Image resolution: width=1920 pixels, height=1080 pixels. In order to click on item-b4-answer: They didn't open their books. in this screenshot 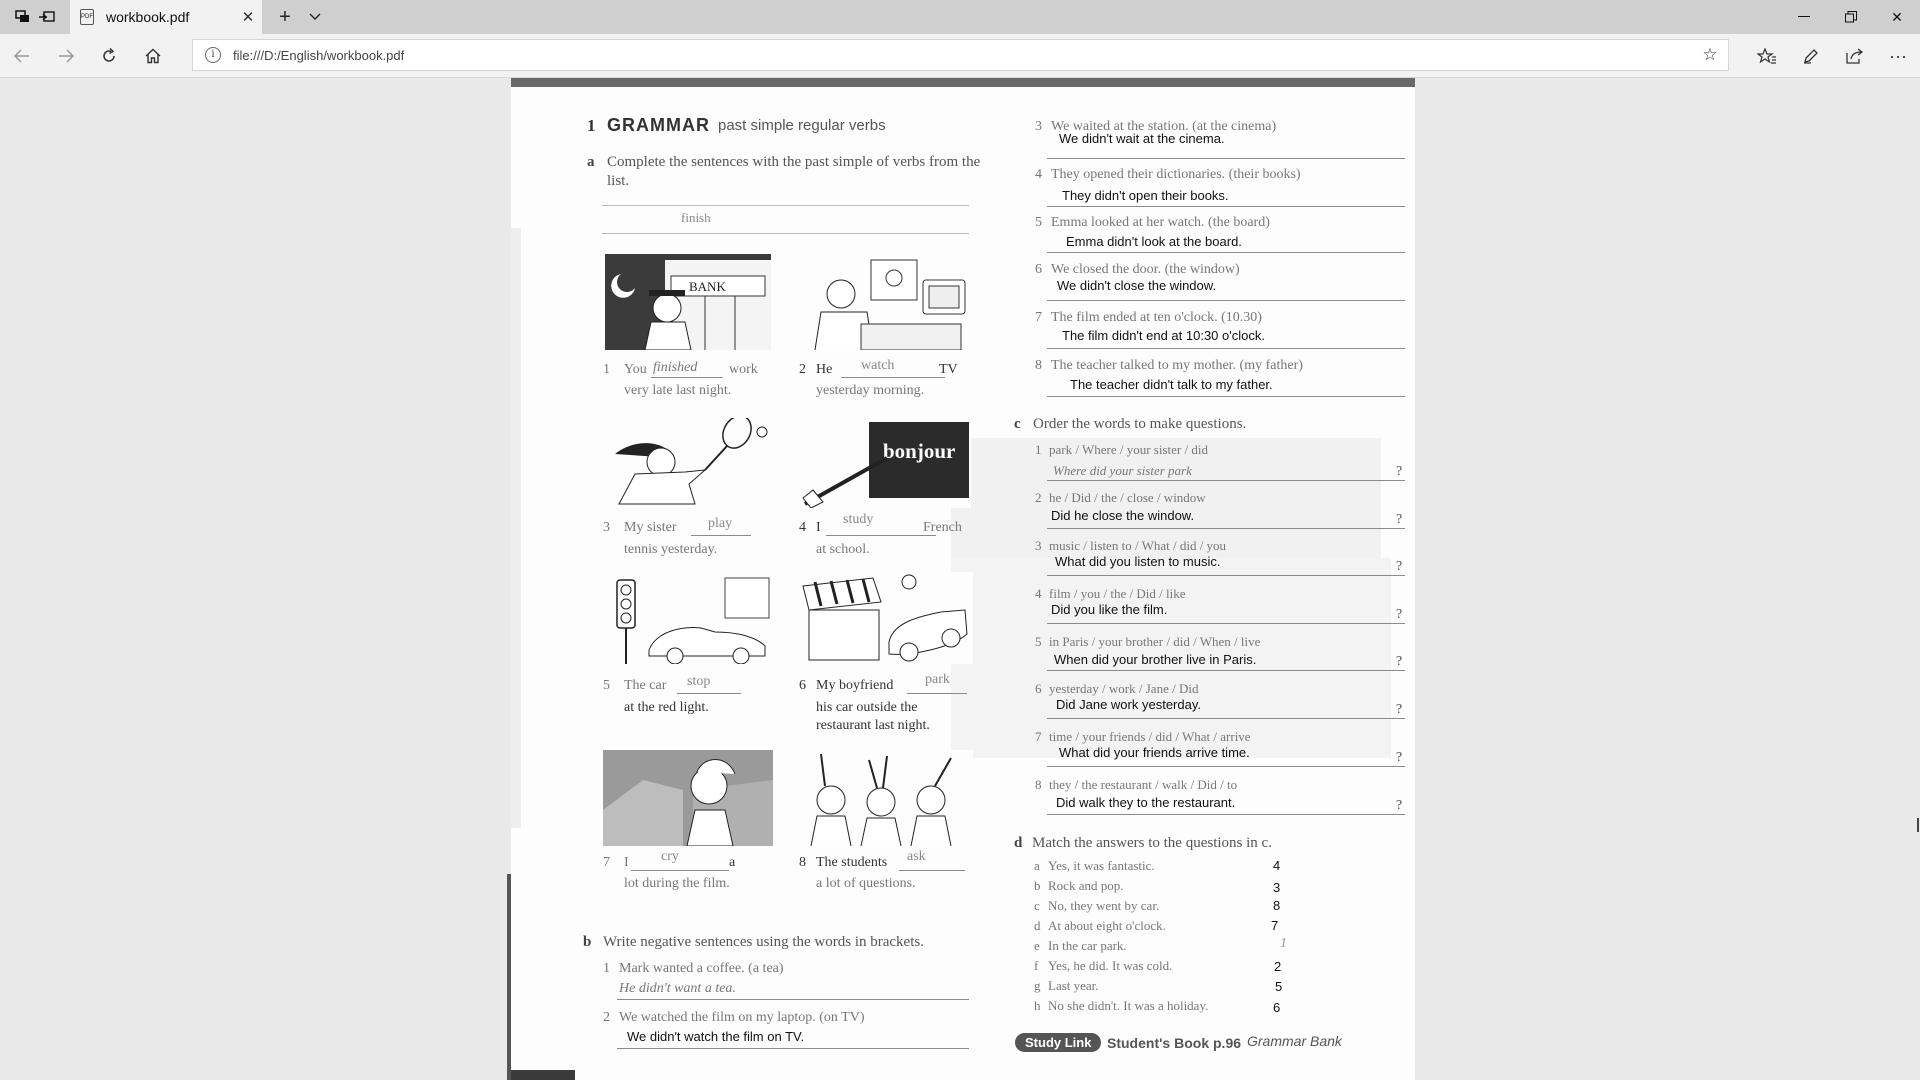, I will do `click(1145, 195)`.